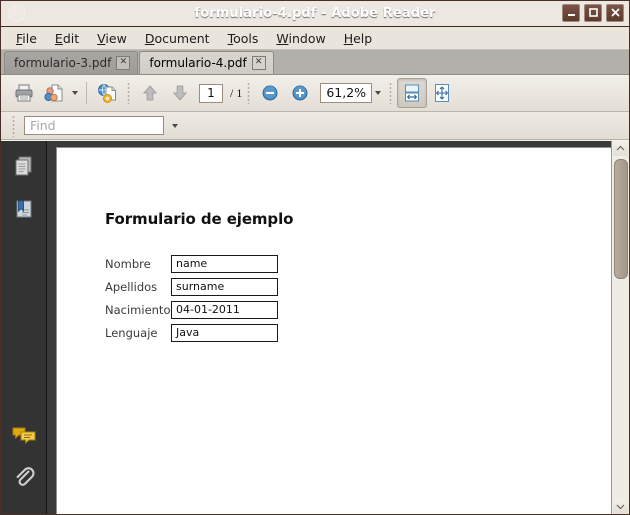 The image size is (630, 515). I want to click on form-row: Lenguaje Java, so click(191, 332).